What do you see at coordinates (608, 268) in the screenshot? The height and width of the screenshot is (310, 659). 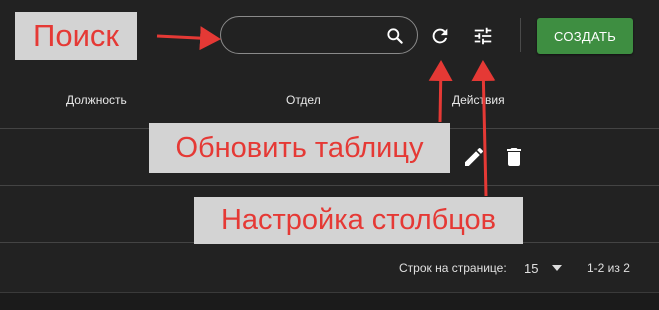 I see `pagination-range: 1-2 из 2` at bounding box center [608, 268].